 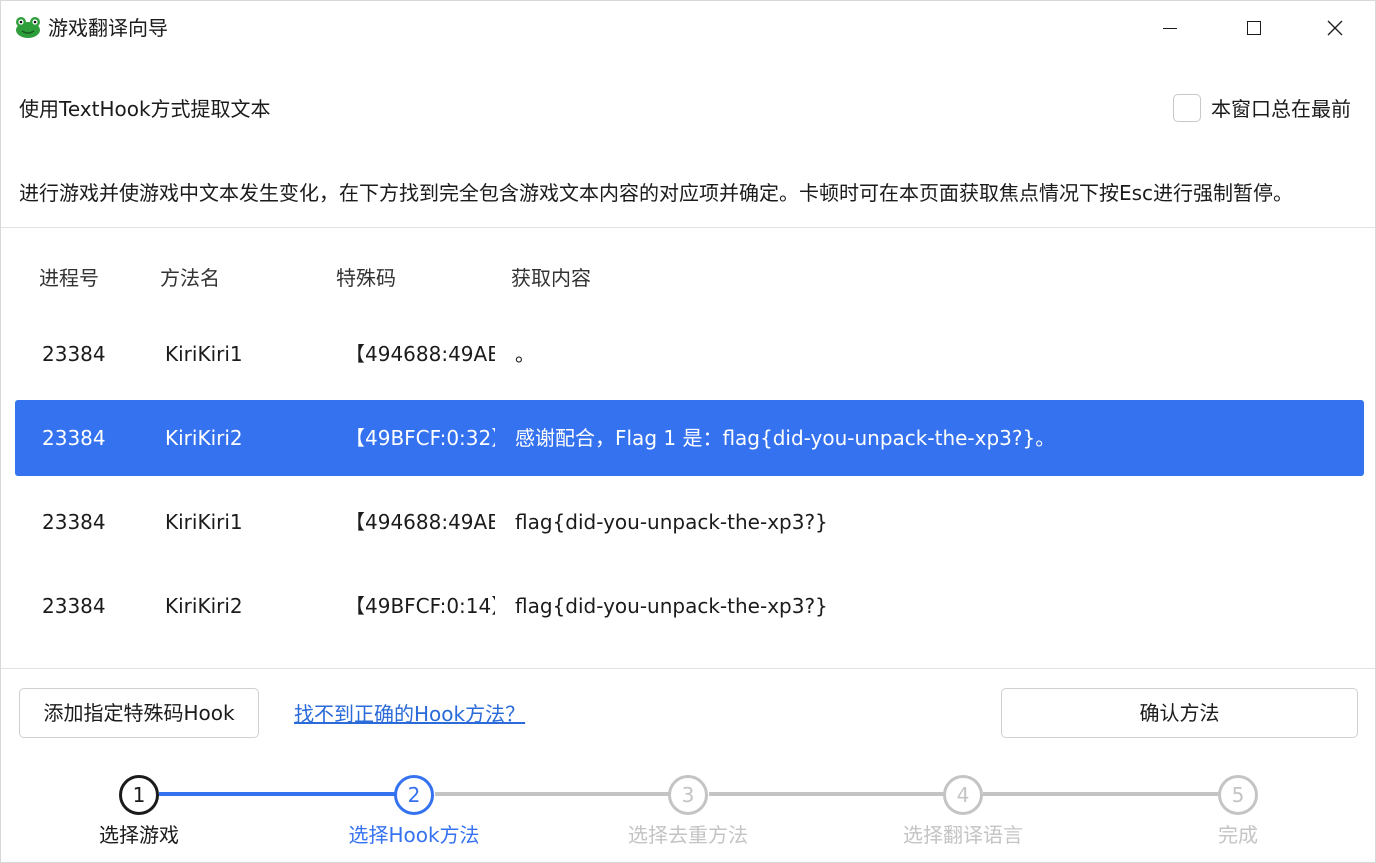 I want to click on minimize-button, so click(x=1170, y=28).